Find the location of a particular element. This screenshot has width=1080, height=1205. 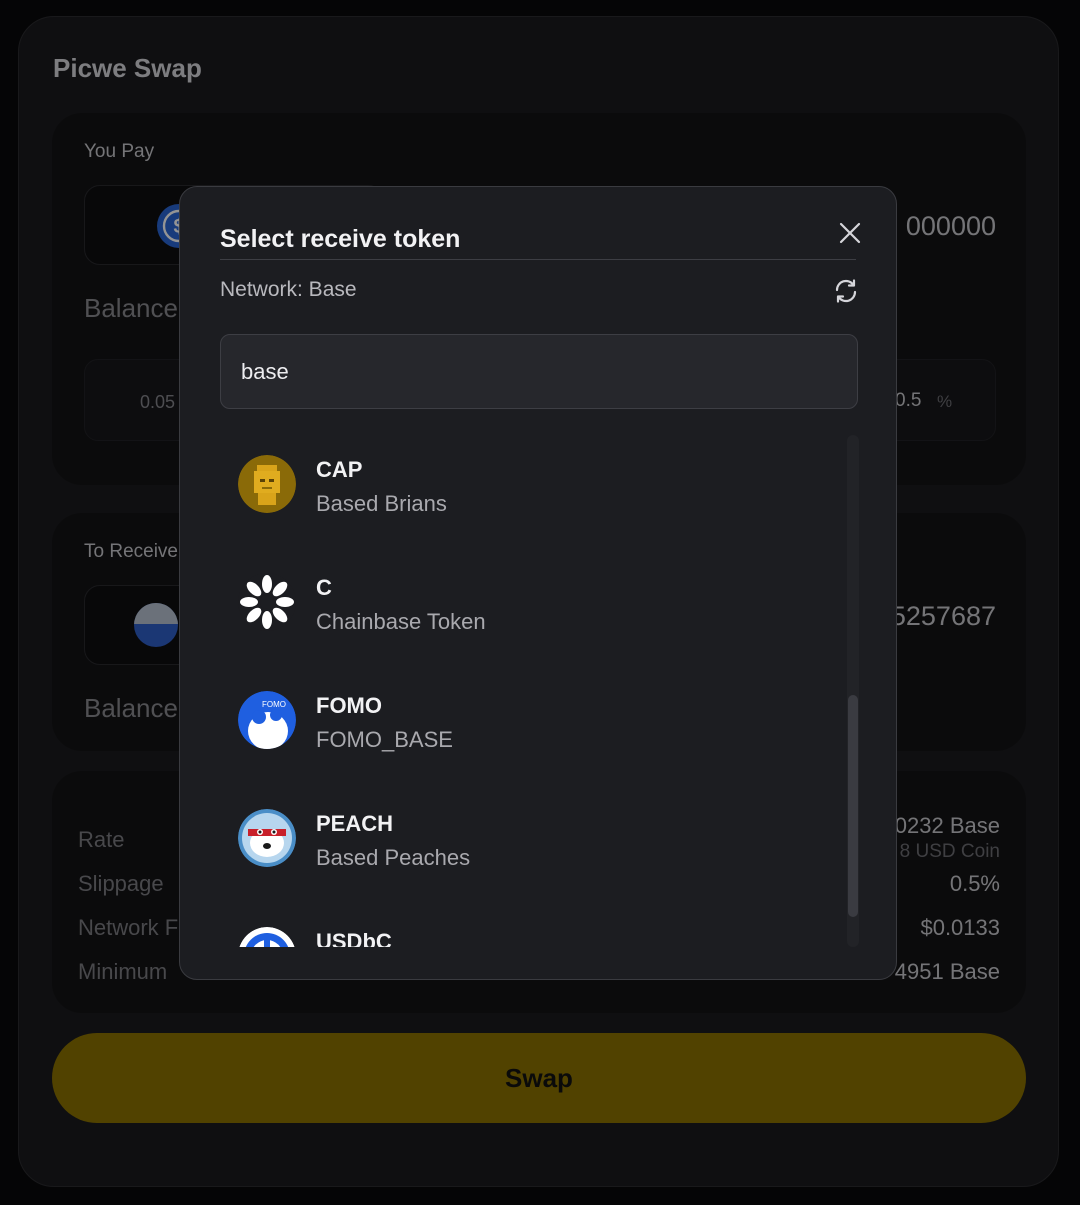

token-symbol: C is located at coordinates (324, 587).